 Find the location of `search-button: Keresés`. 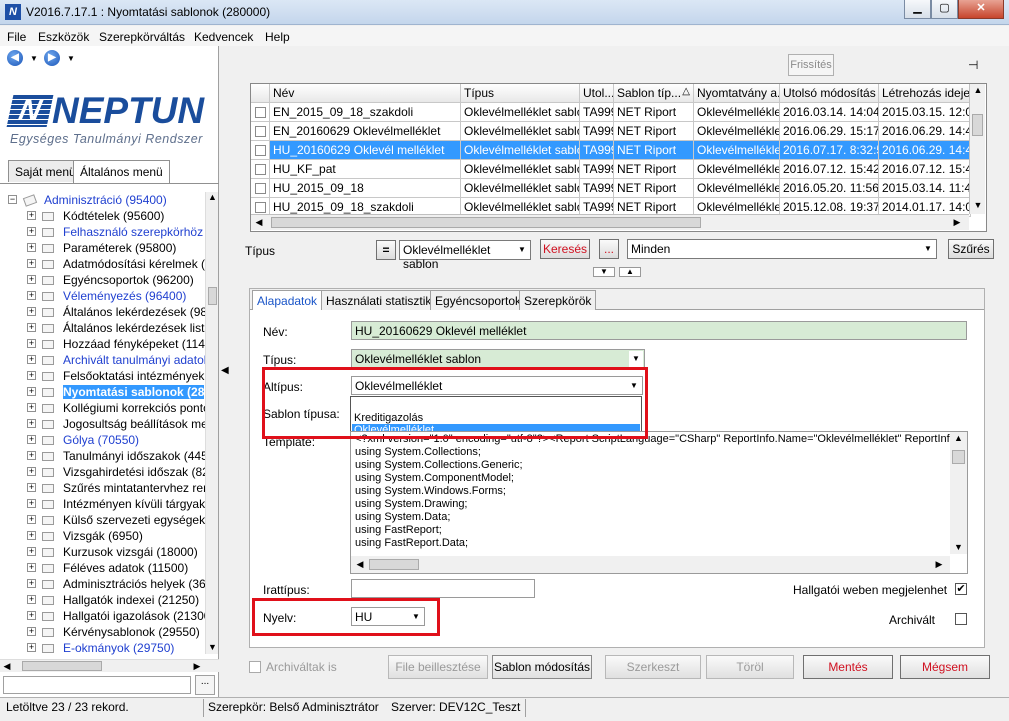

search-button: Keresés is located at coordinates (565, 249).